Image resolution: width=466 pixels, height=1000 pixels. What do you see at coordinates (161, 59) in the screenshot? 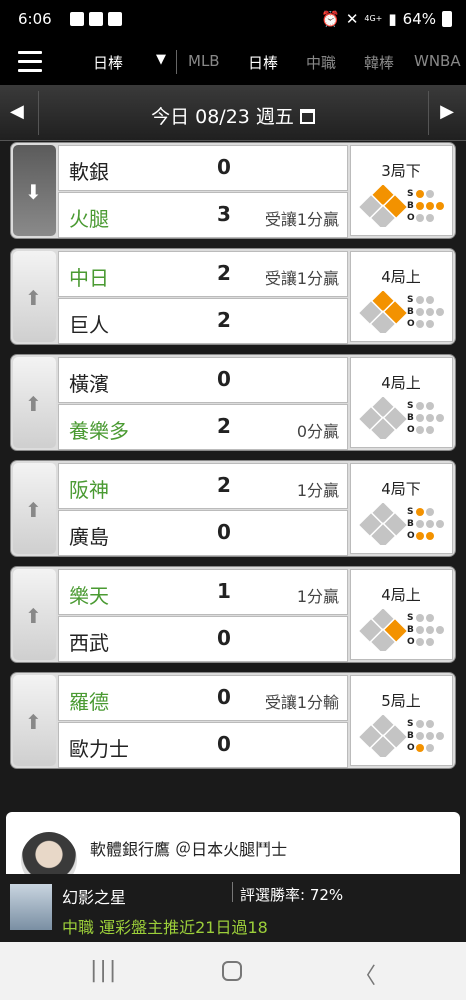
I see `dropdown-arrow-icon: ▼` at bounding box center [161, 59].